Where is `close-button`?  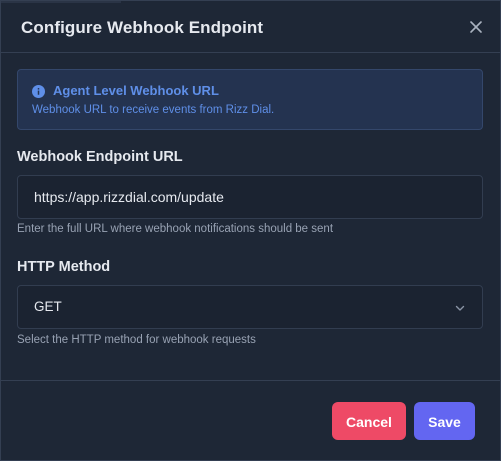
close-button is located at coordinates (476, 27).